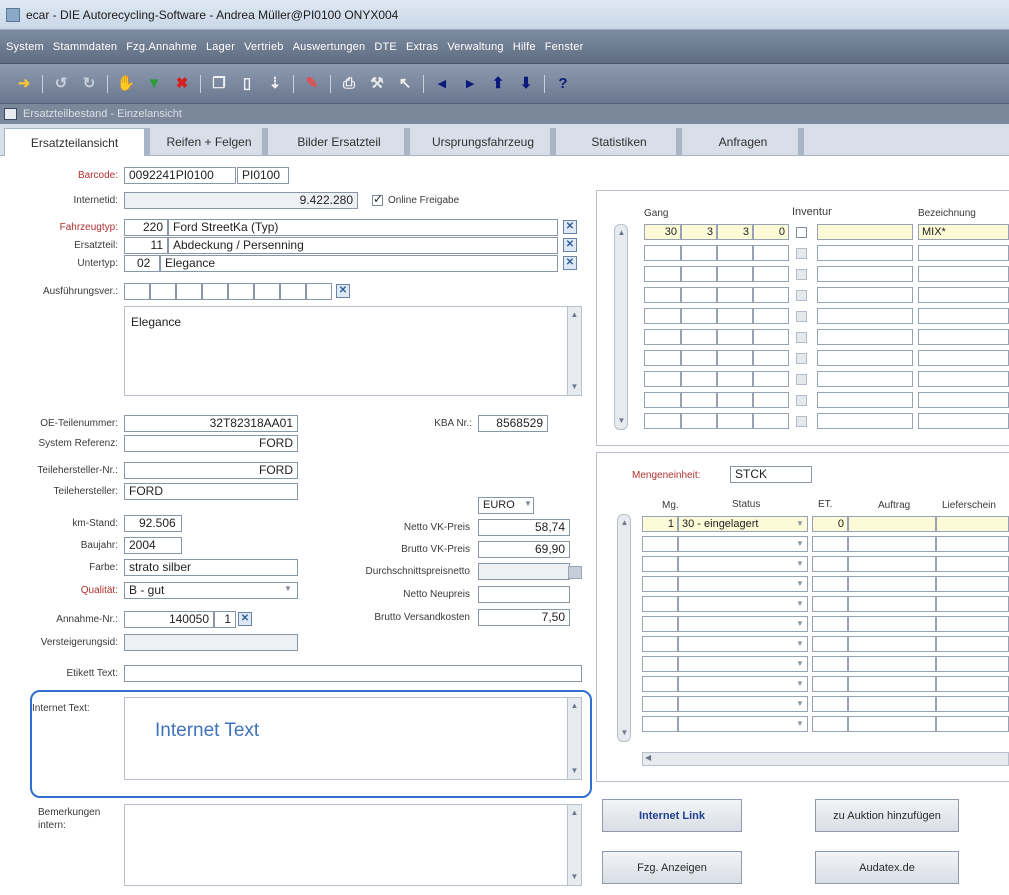  I want to click on menu-vertrieb: Vertrieb, so click(264, 47).